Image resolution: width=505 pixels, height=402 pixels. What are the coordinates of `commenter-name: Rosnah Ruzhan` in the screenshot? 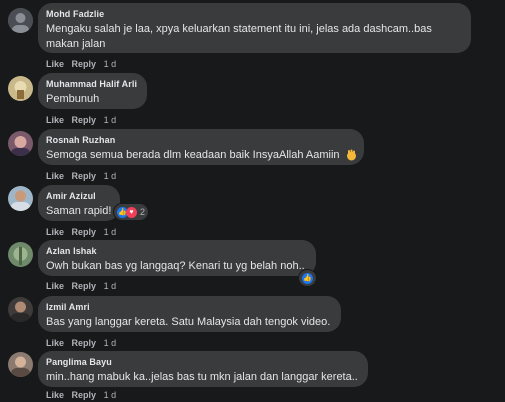 It's located at (201, 140).